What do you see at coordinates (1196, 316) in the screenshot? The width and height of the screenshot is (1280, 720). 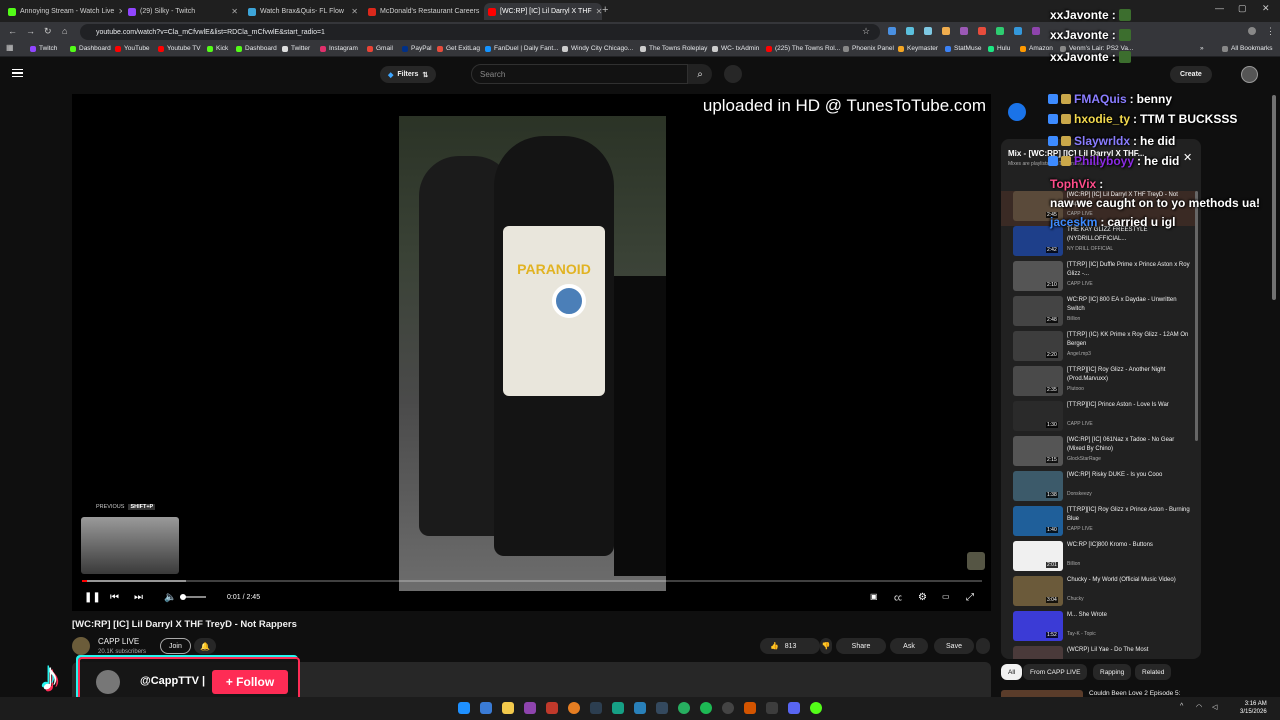 I see `playlist-scrollbar` at bounding box center [1196, 316].